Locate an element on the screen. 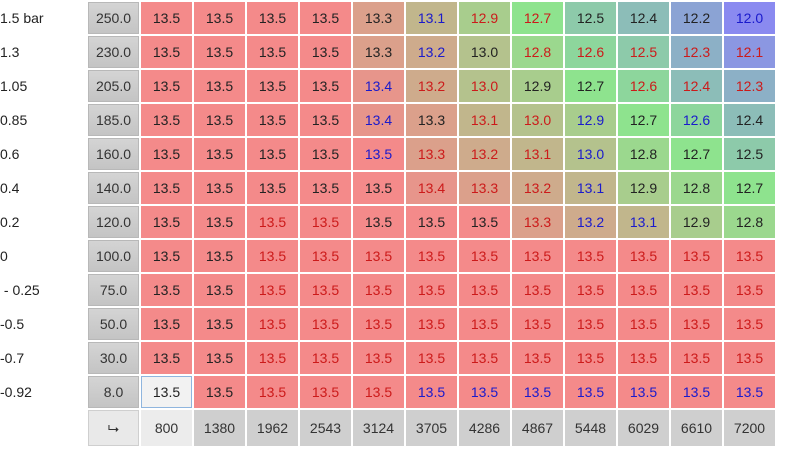 This screenshot has width=799, height=467. table-cell: 12.1 is located at coordinates (749, 52).